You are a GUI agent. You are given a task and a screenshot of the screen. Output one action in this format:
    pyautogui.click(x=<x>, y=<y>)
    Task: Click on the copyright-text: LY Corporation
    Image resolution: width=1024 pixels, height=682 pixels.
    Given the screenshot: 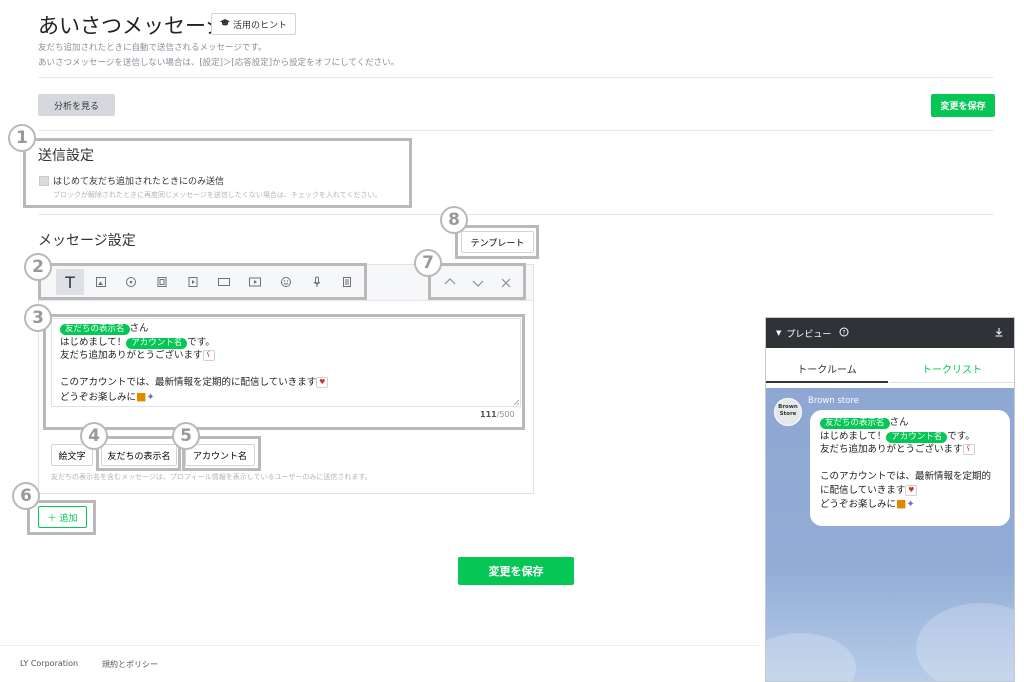 What is the action you would take?
    pyautogui.click(x=49, y=663)
    